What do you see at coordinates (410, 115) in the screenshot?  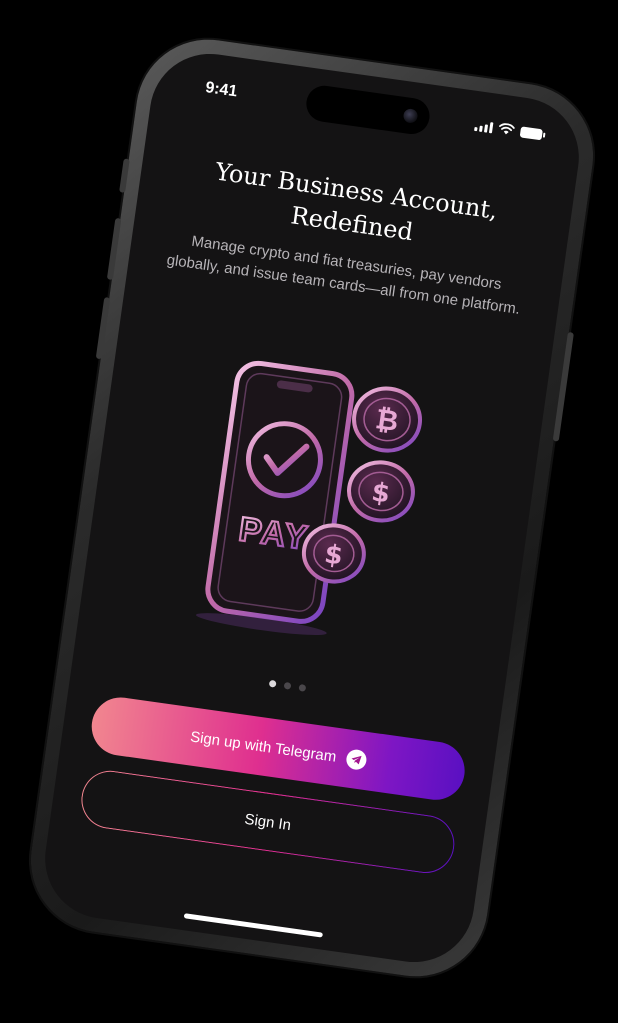 I see `camera-icon` at bounding box center [410, 115].